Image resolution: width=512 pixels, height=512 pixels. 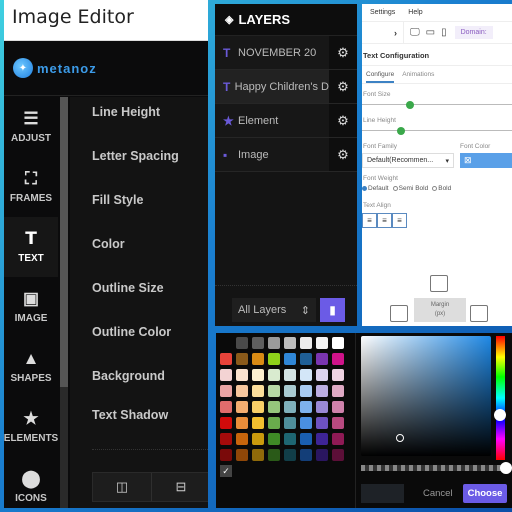 I want to click on tablet-icon: ▭, so click(x=430, y=32).